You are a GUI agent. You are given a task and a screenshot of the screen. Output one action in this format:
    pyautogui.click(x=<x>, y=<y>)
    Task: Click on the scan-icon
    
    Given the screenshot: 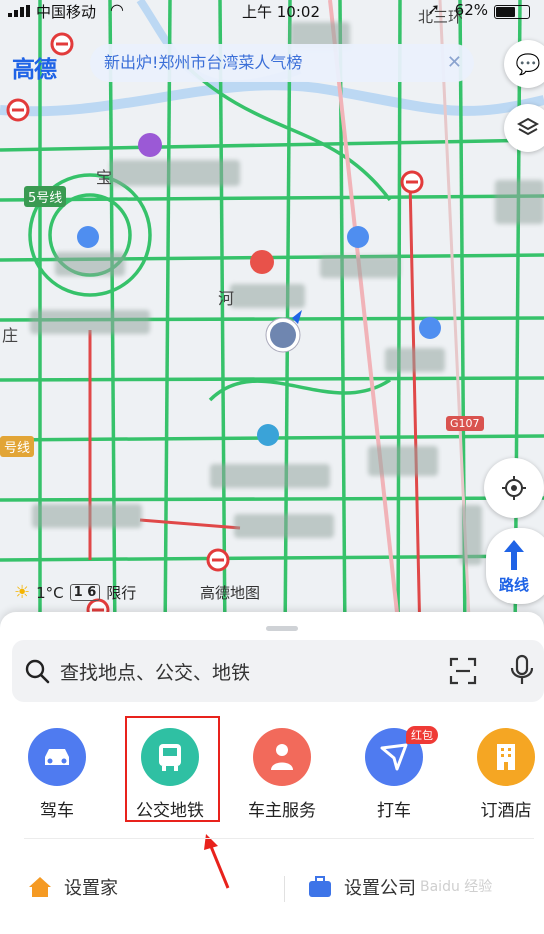 What is the action you would take?
    pyautogui.click(x=463, y=671)
    